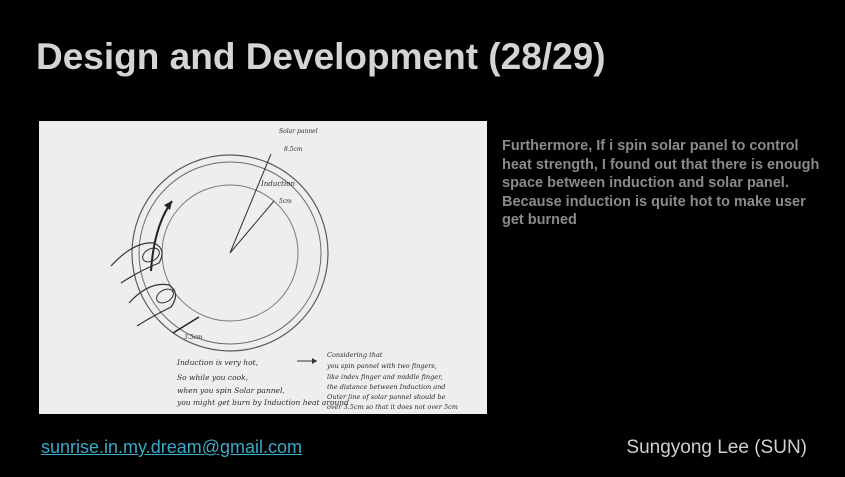 Image resolution: width=845 pixels, height=477 pixels. What do you see at coordinates (151, 255) in the screenshot?
I see `fingernail-upper` at bounding box center [151, 255].